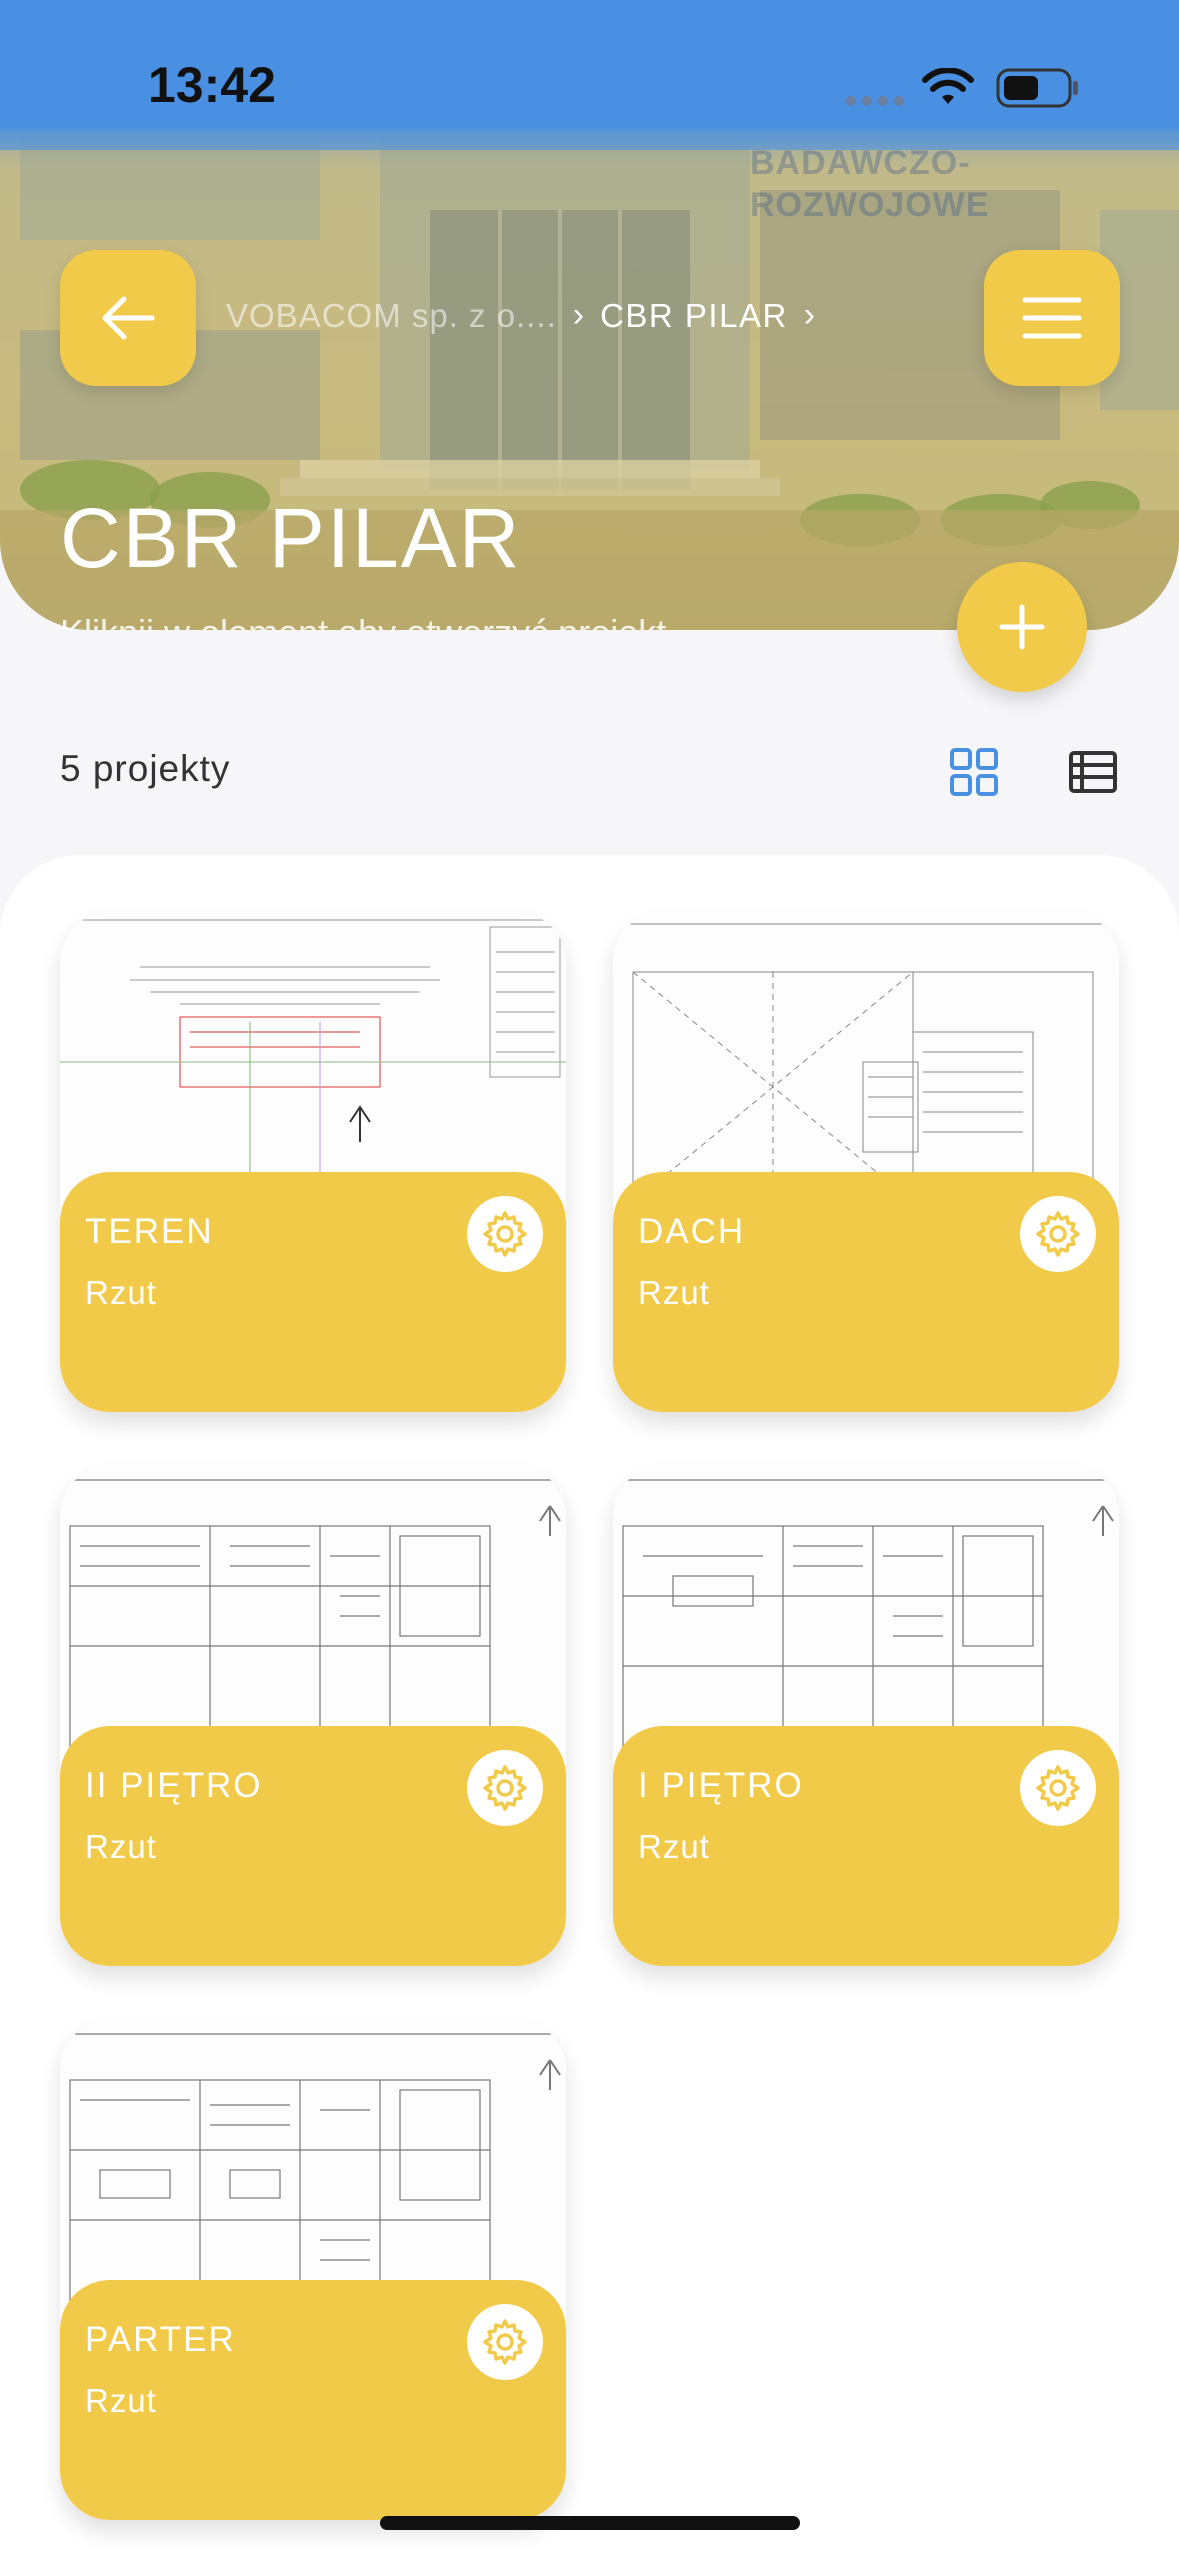 The width and height of the screenshot is (1179, 2556). What do you see at coordinates (1093, 772) in the screenshot?
I see `list-view-icon` at bounding box center [1093, 772].